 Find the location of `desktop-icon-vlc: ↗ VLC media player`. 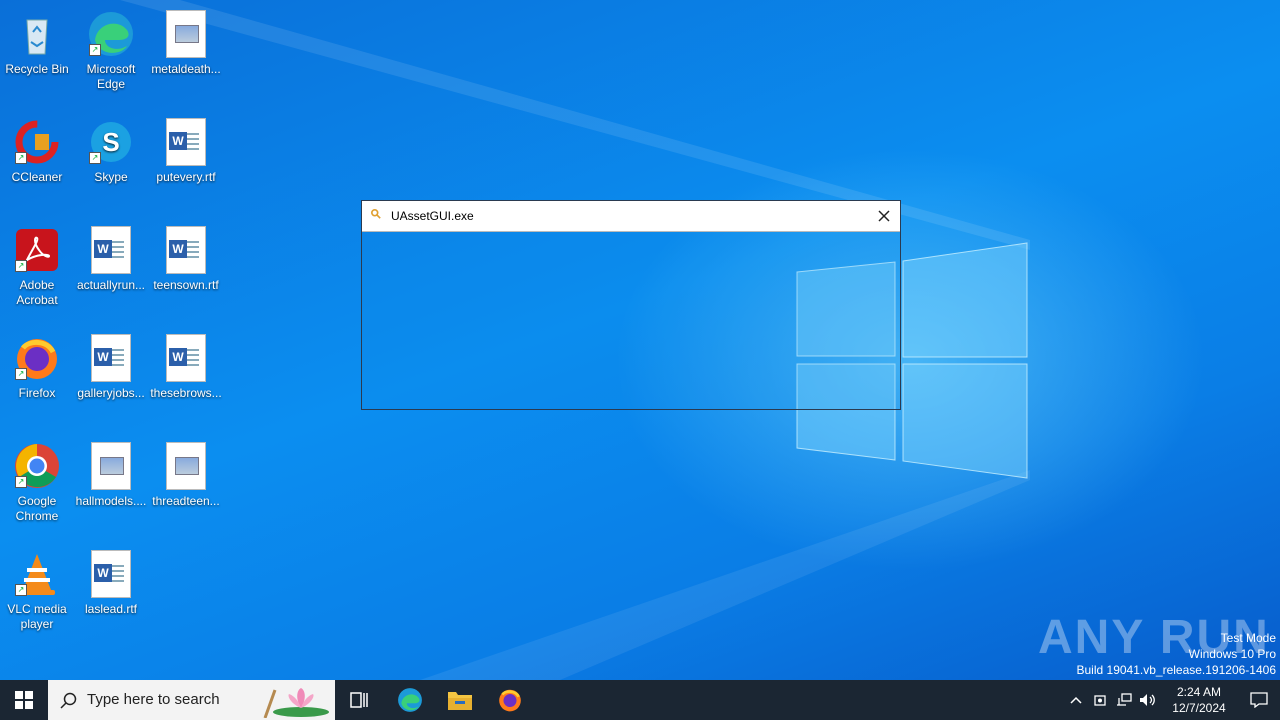

desktop-icon-vlc: ↗ VLC media player is located at coordinates (37, 590).